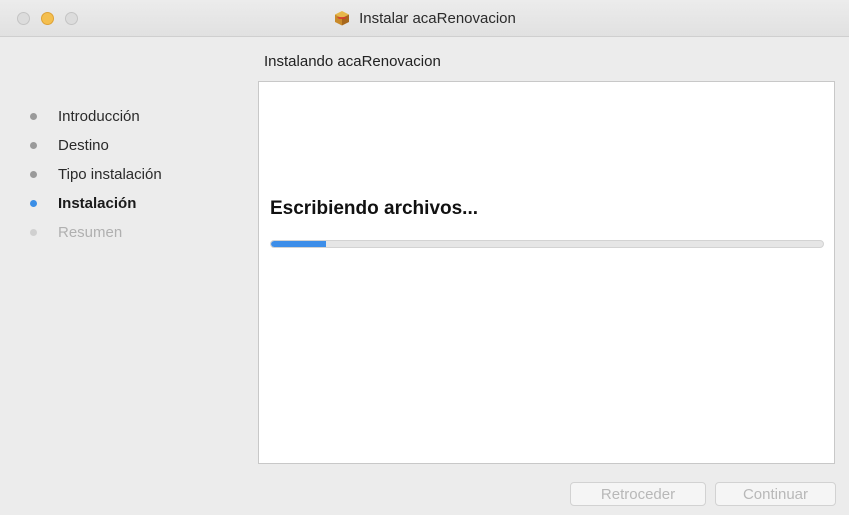 The width and height of the screenshot is (849, 515). I want to click on step-bullet-active, so click(33, 203).